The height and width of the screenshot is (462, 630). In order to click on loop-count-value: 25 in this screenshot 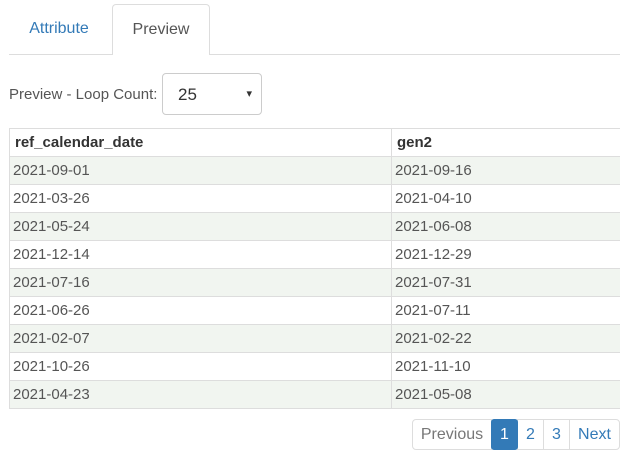, I will do `click(187, 94)`.